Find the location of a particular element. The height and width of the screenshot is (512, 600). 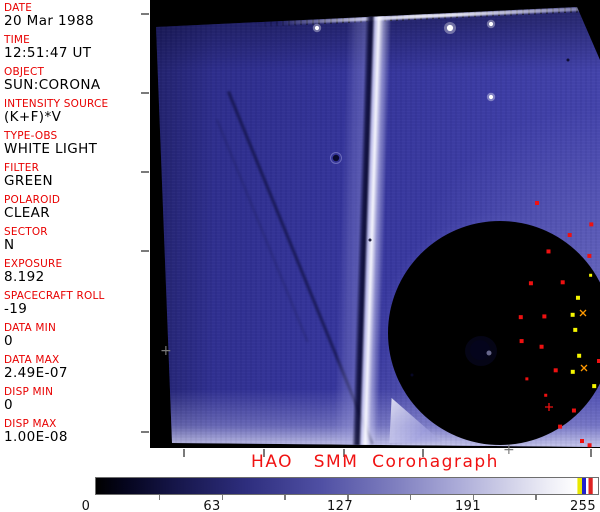

field-value: 1.00E-08 is located at coordinates (36, 437).